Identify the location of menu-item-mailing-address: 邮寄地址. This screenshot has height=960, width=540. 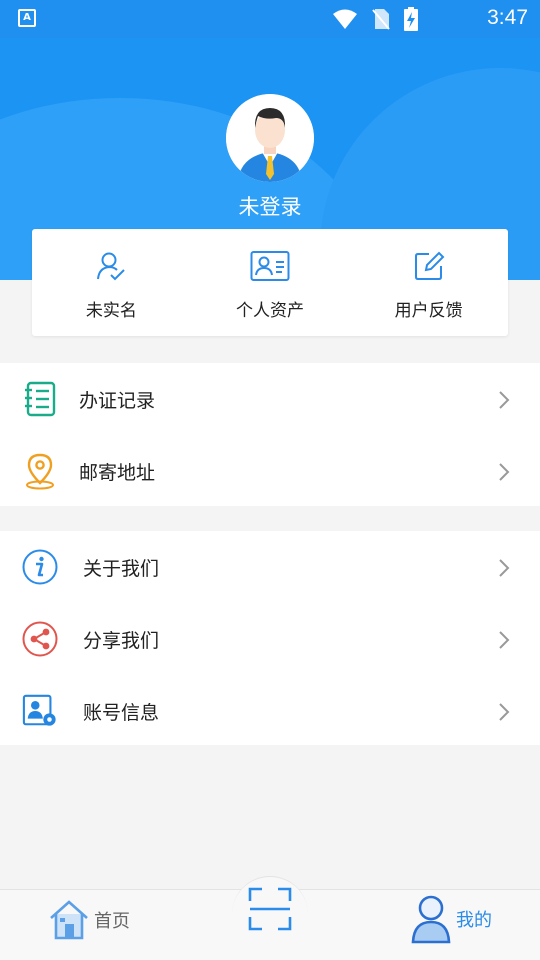
(270, 471).